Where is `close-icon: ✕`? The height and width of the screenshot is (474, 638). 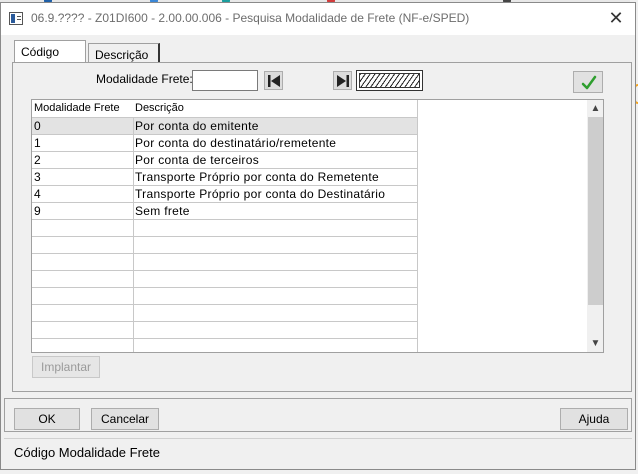 close-icon: ✕ is located at coordinates (616, 19).